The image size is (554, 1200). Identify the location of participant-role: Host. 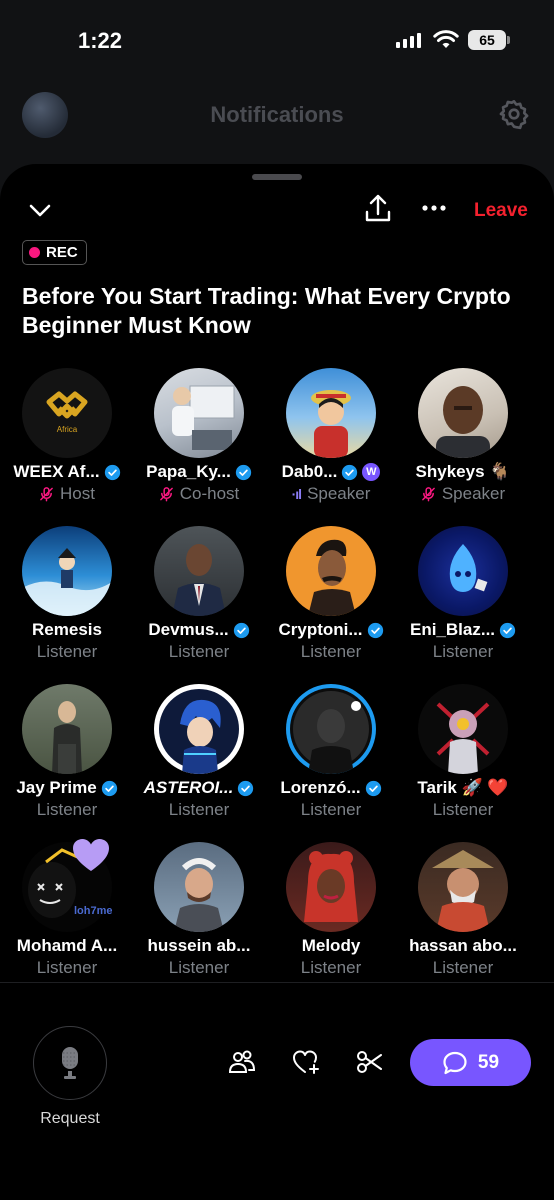
(77, 493).